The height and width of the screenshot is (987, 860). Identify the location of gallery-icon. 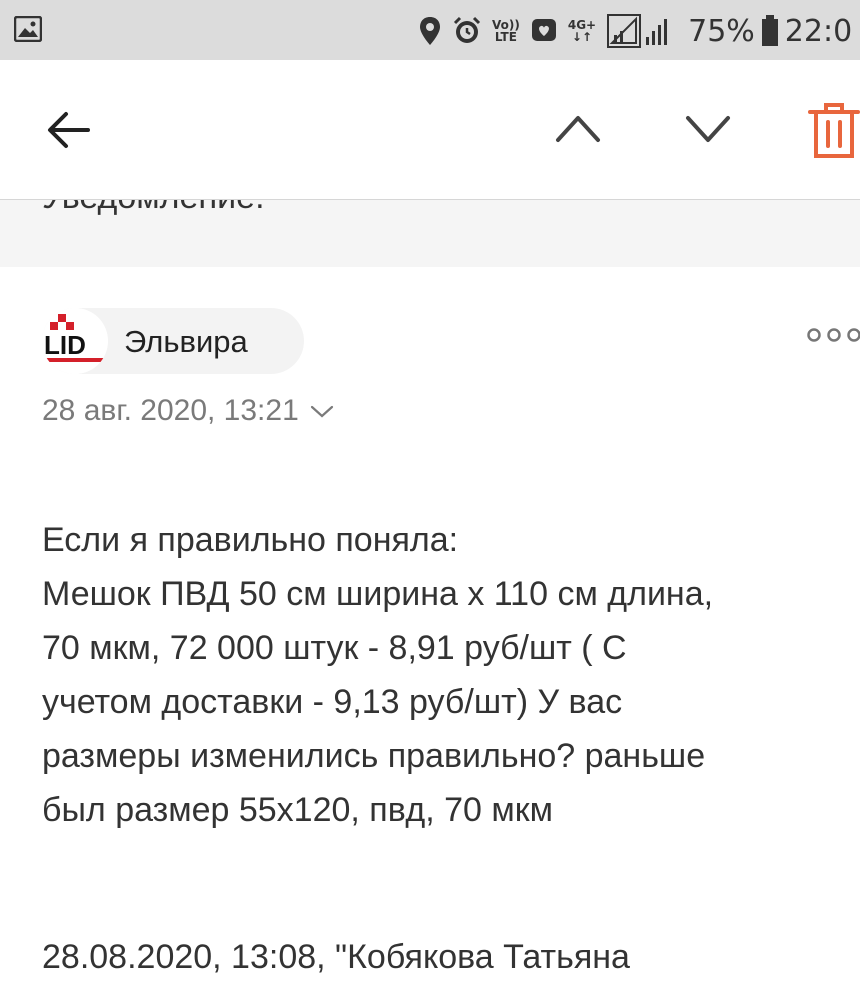
(28, 29).